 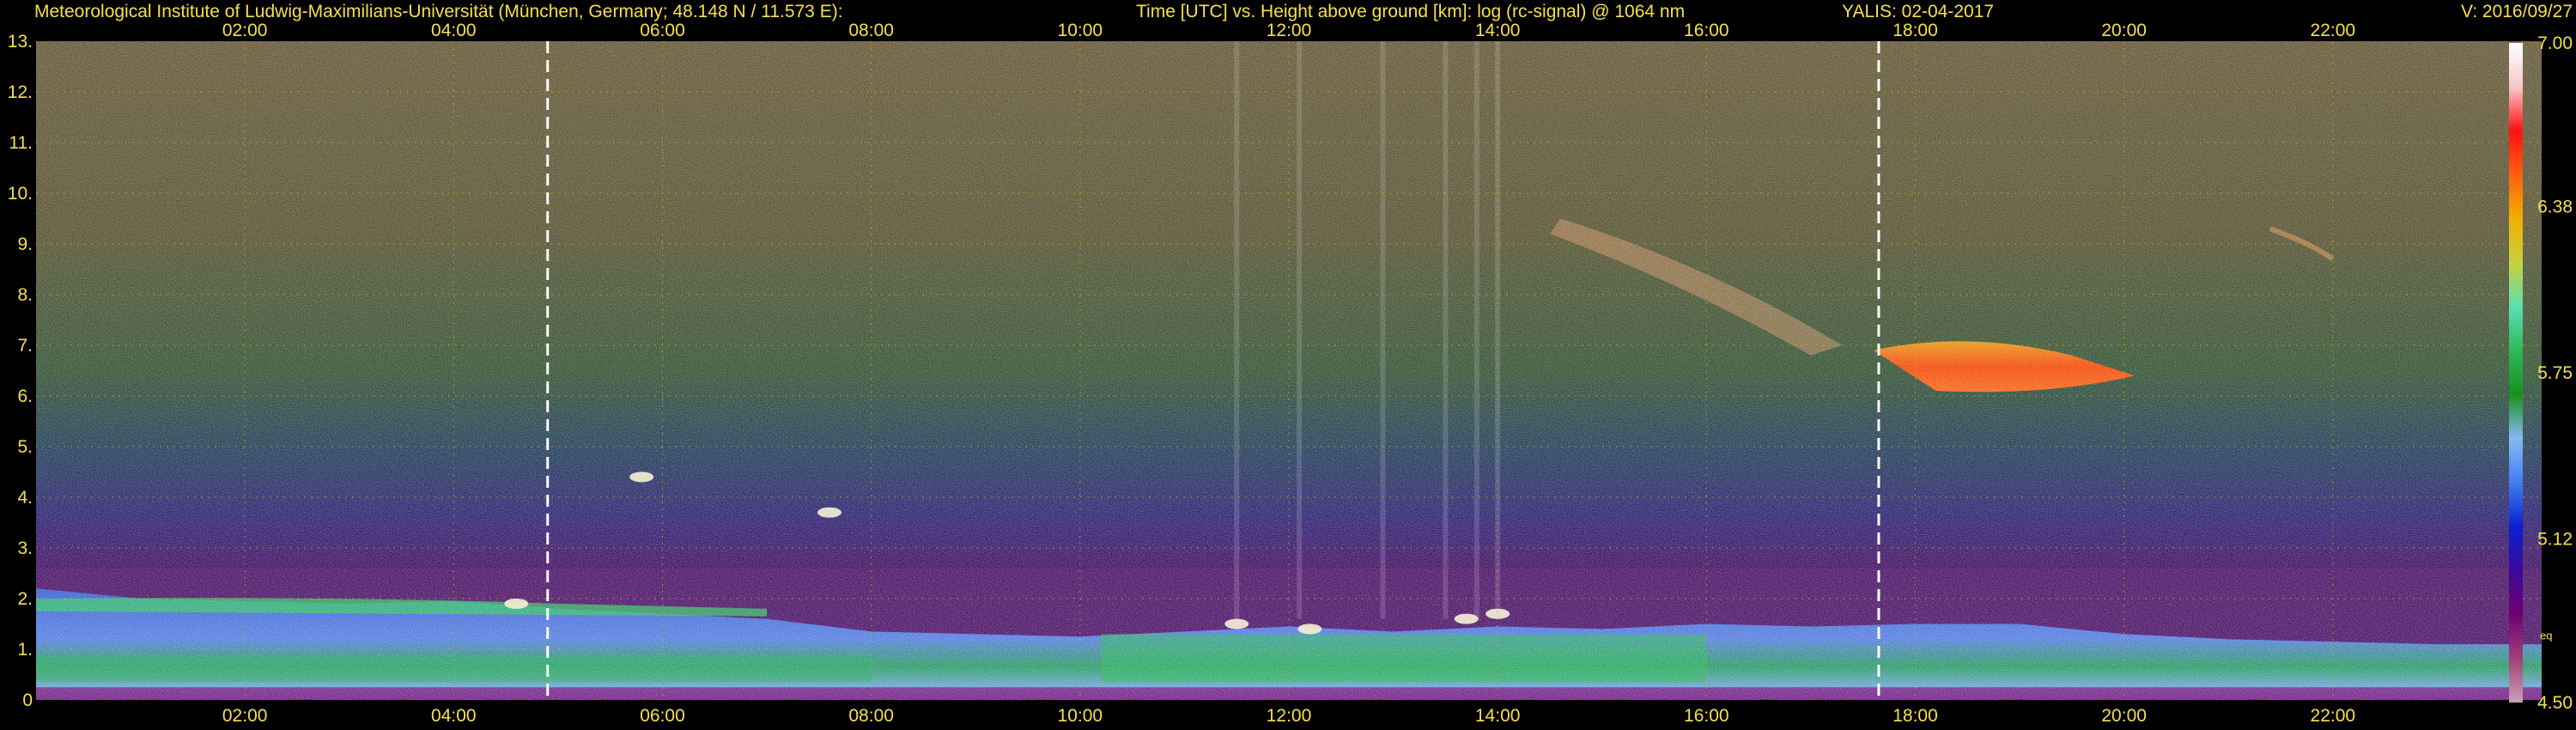 I want to click on x-tick-label-bottom: 18:00, so click(x=1916, y=716).